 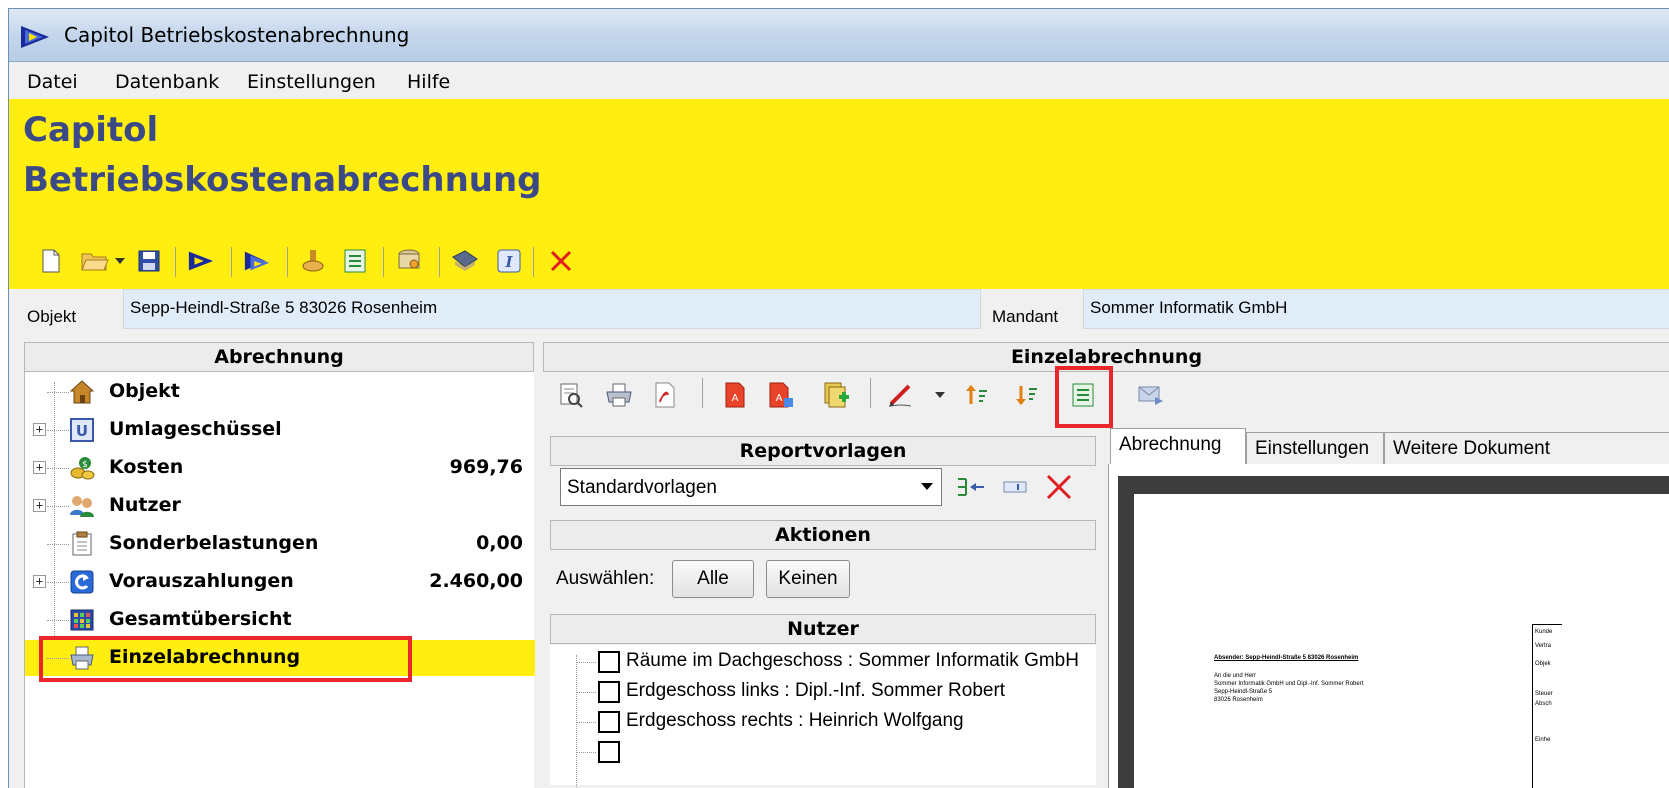 What do you see at coordinates (1027, 395) in the screenshot?
I see `sort-descending-icon` at bounding box center [1027, 395].